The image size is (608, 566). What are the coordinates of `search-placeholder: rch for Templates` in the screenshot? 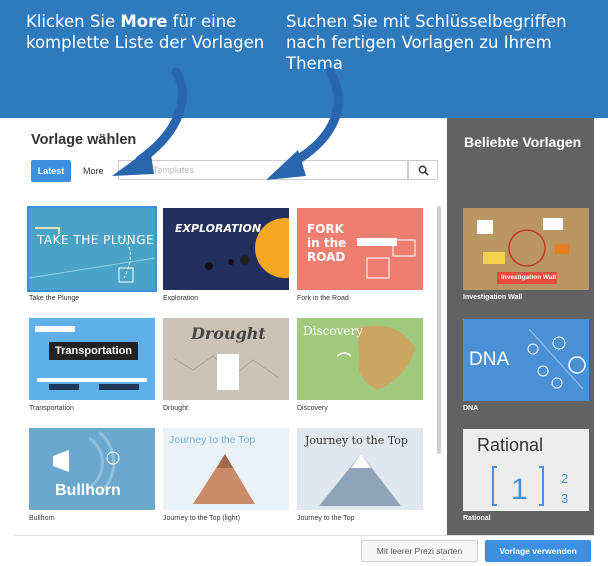 It's located at (159, 170).